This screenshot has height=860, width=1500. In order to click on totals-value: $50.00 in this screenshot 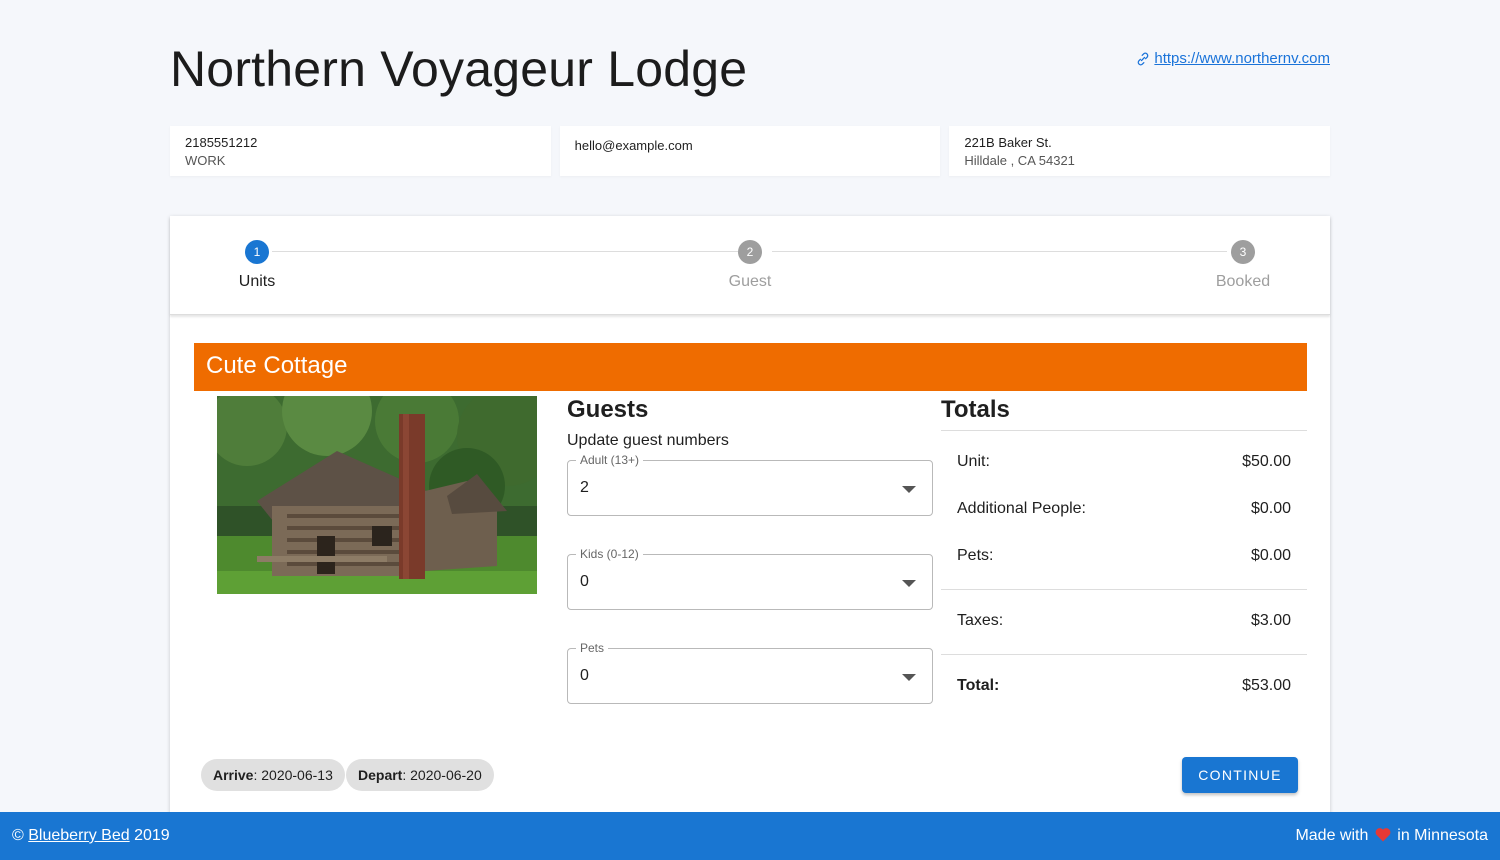, I will do `click(1266, 461)`.